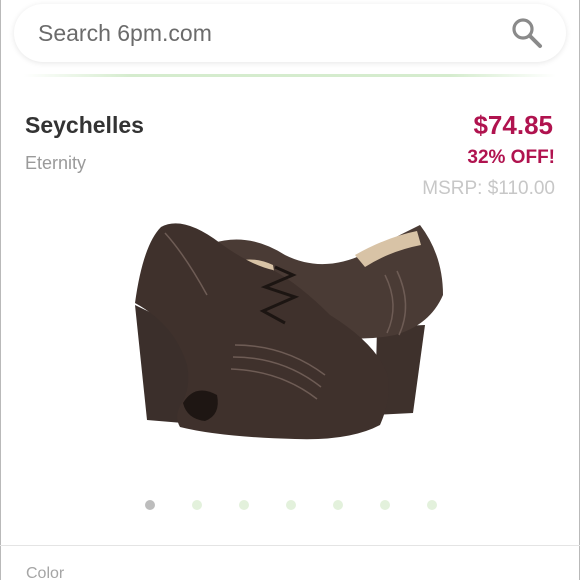  Describe the element at coordinates (511, 157) in the screenshot. I see `discount-badge: 32% OFF!` at that location.